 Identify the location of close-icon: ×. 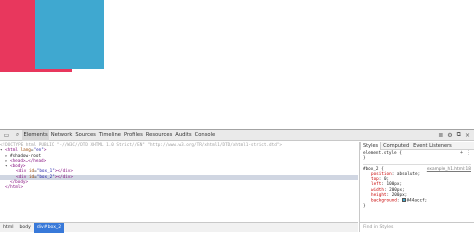
(467, 135).